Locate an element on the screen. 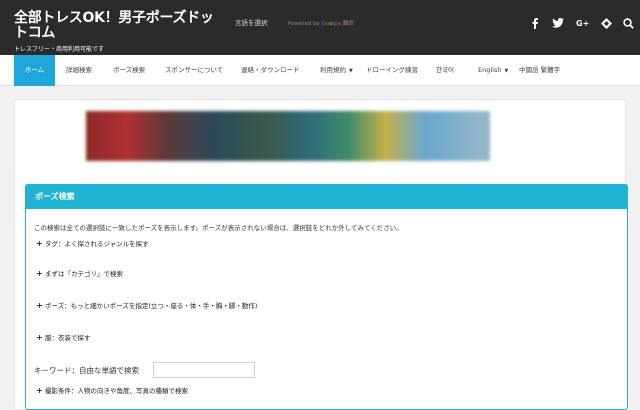  nav-item-sponsor: スポンサーについて is located at coordinates (194, 70).